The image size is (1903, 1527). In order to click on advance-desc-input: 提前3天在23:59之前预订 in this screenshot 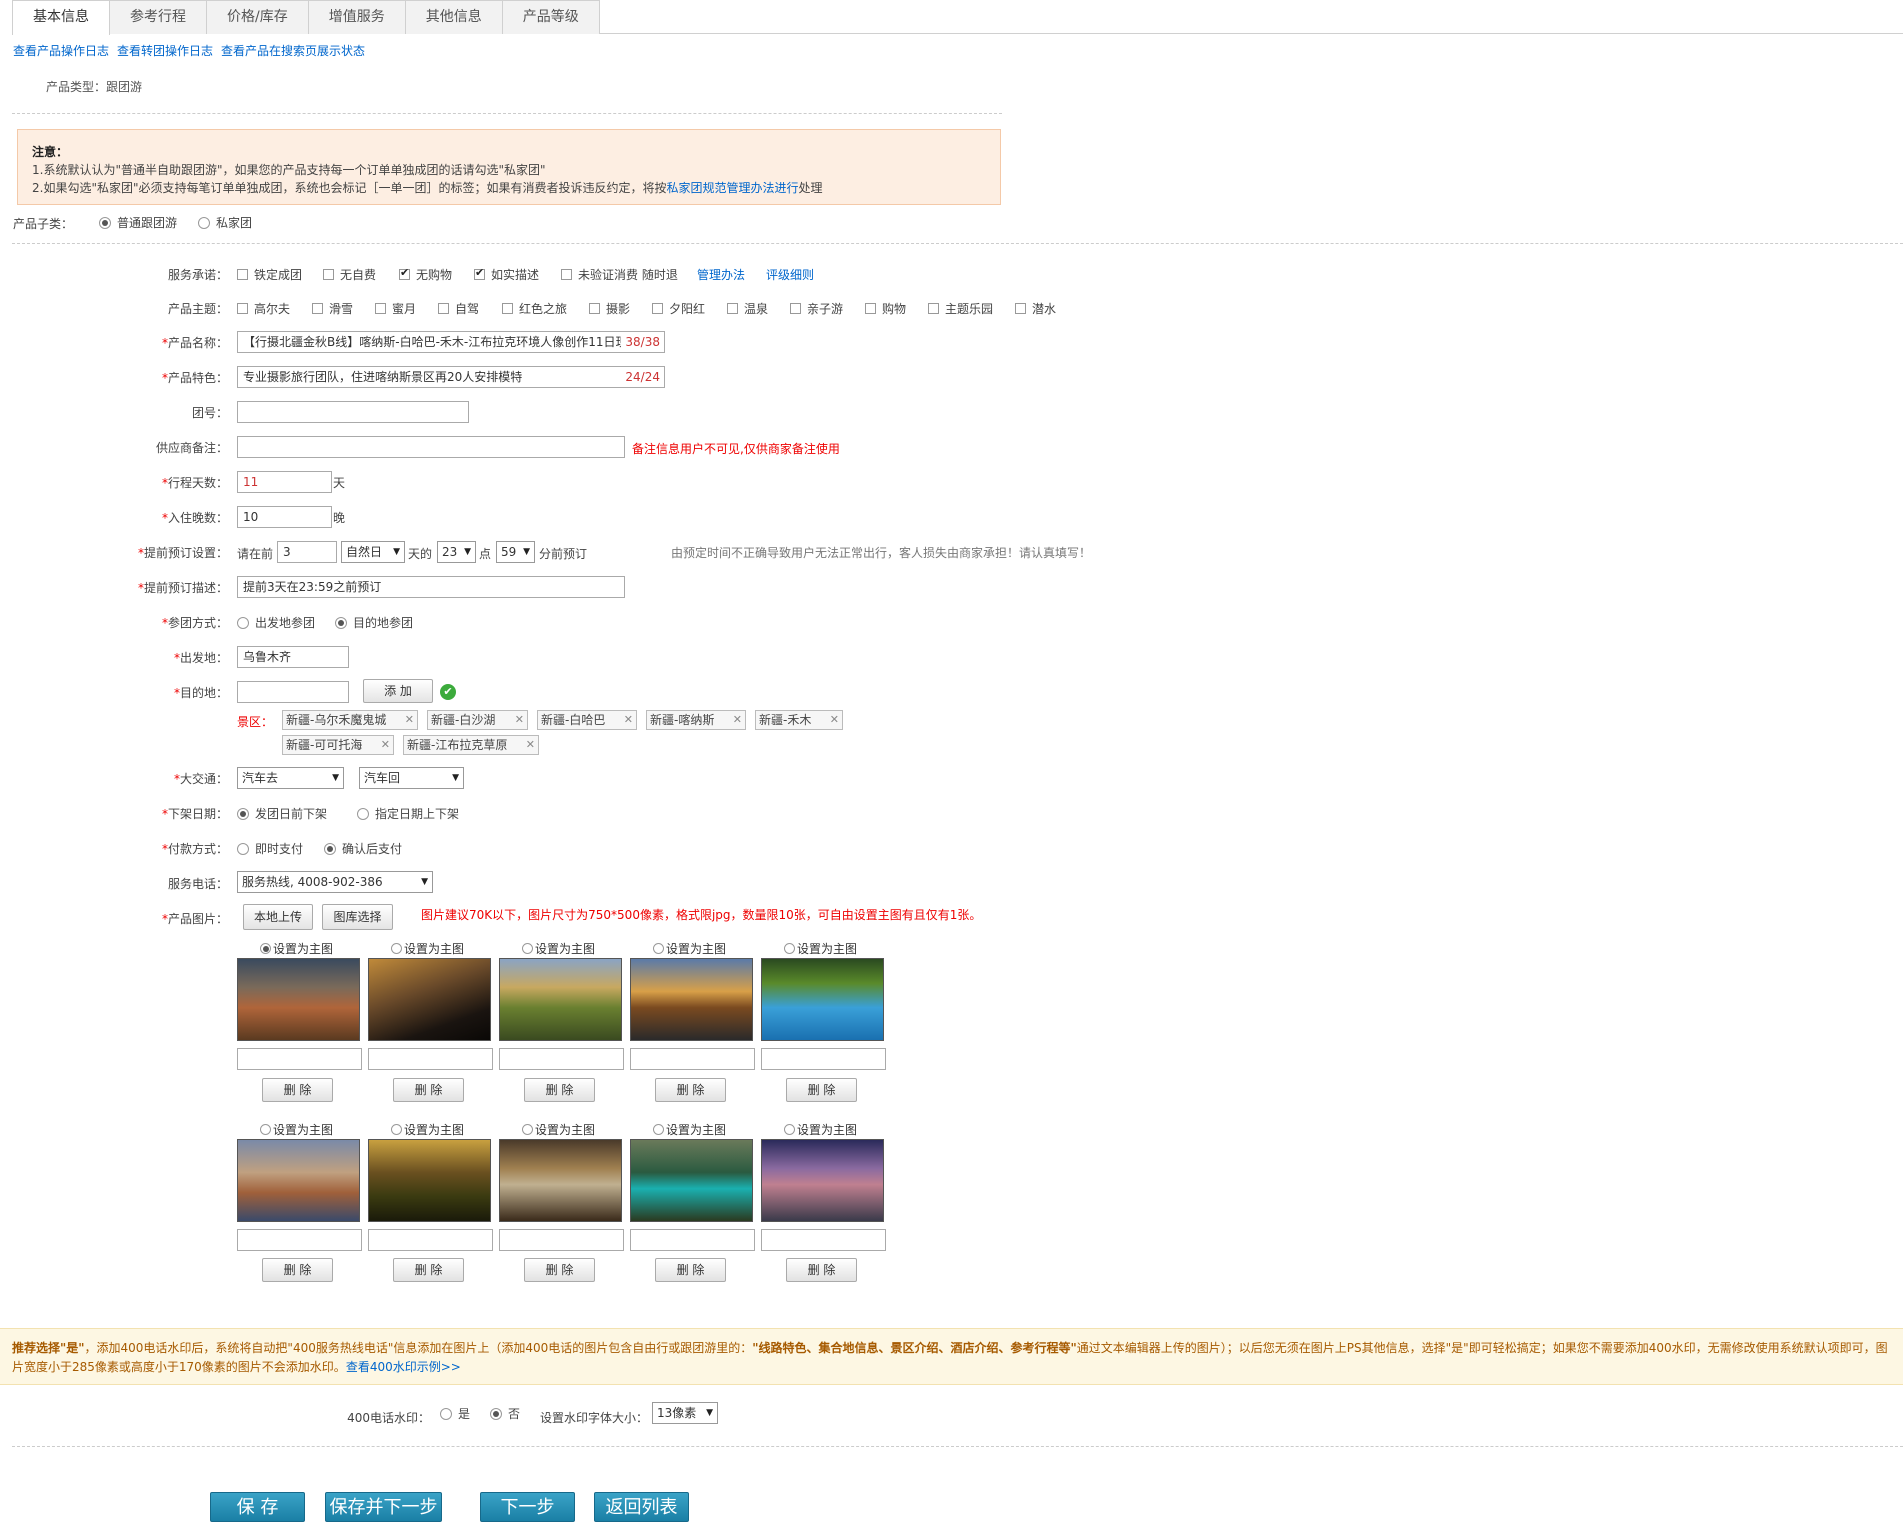, I will do `click(431, 587)`.